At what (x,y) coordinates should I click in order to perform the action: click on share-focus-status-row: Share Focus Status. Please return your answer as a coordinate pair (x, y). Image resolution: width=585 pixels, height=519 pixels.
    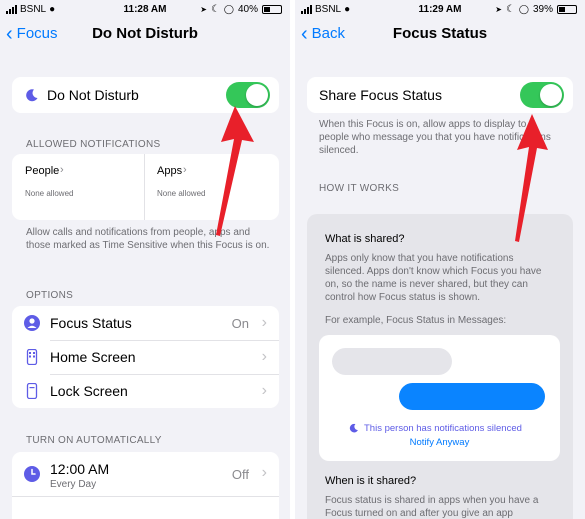
    Looking at the image, I should click on (440, 95).